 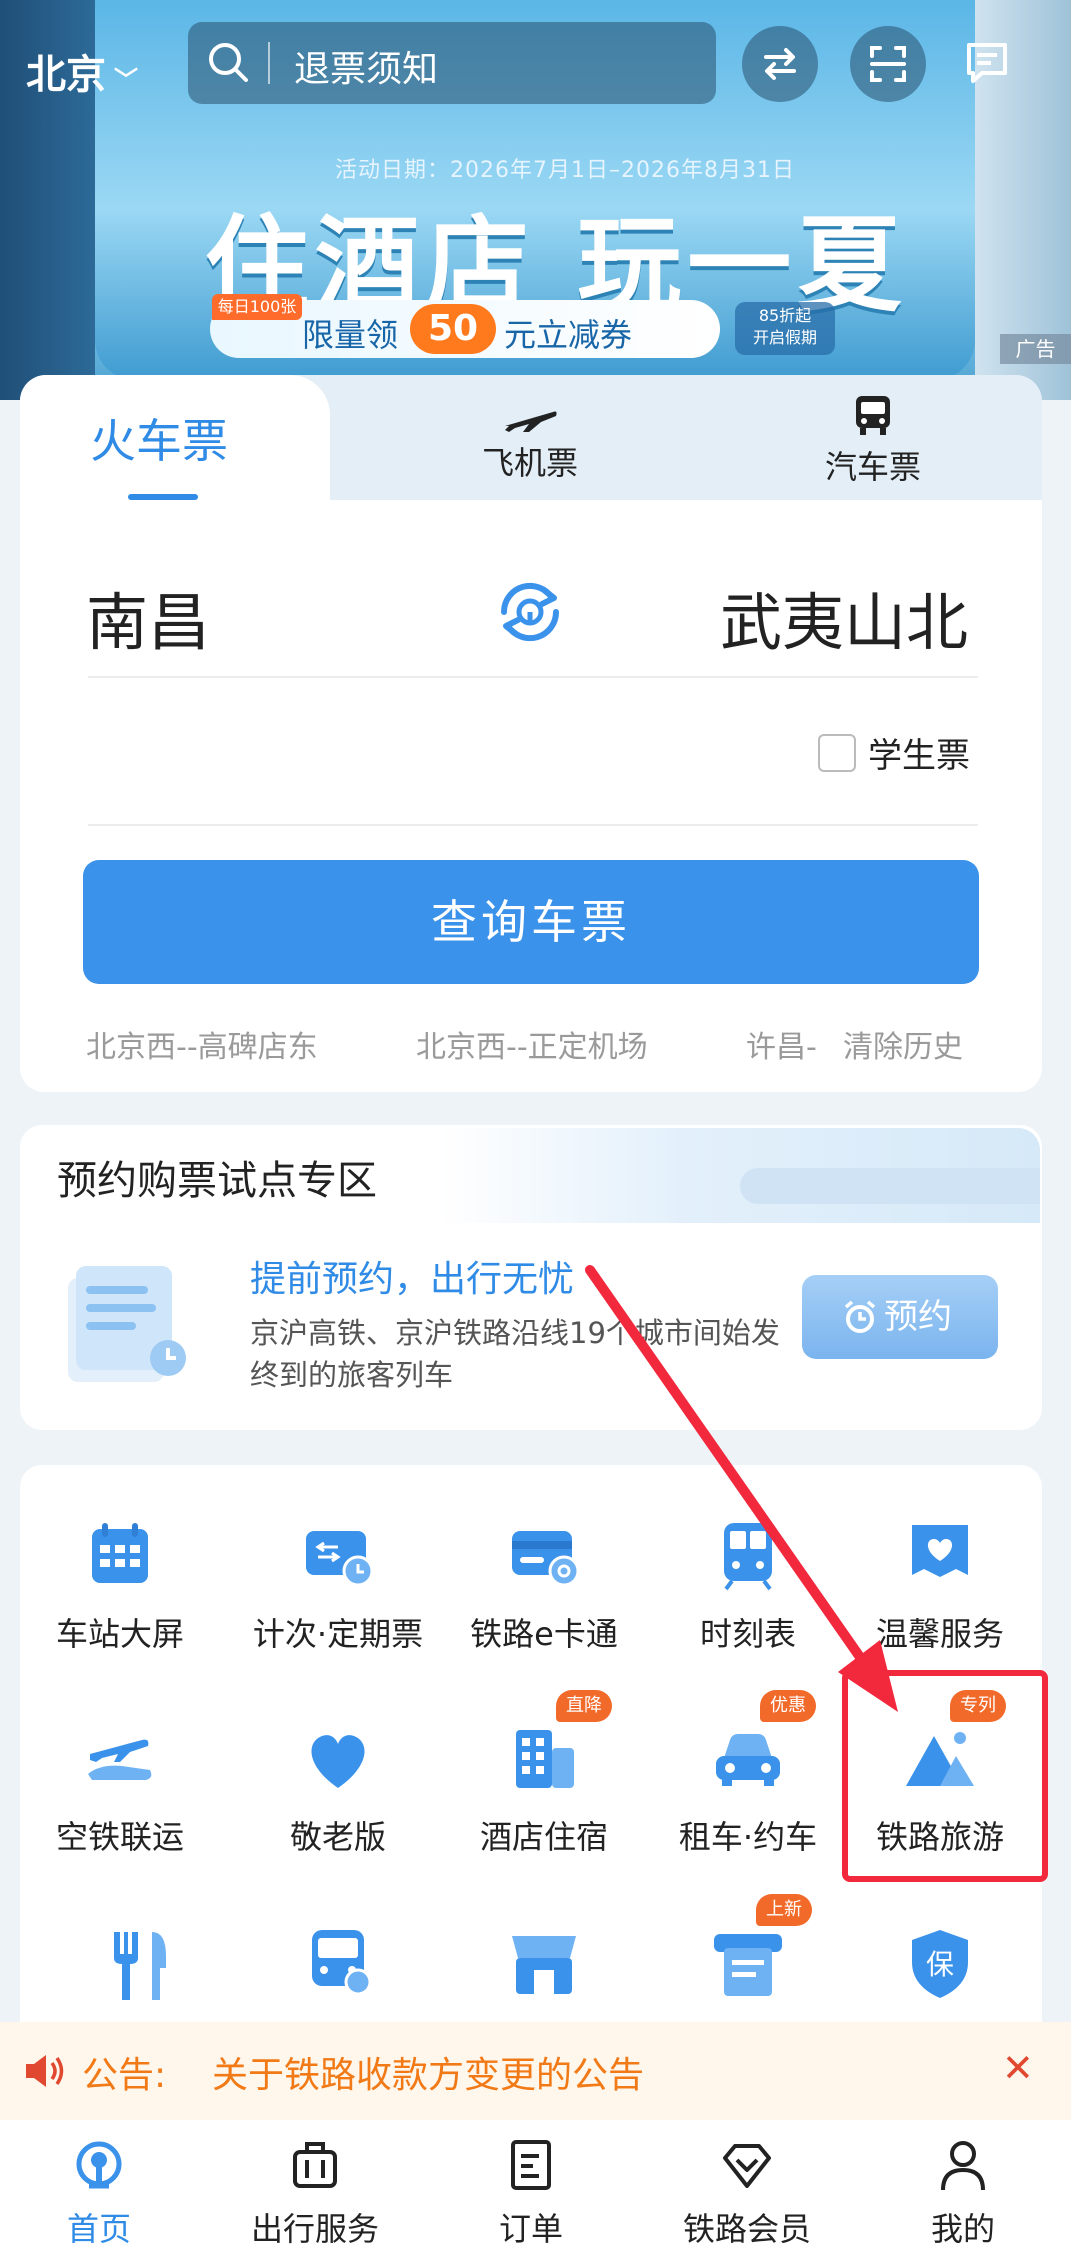 What do you see at coordinates (315, 2165) in the screenshot?
I see `luggage-icon` at bounding box center [315, 2165].